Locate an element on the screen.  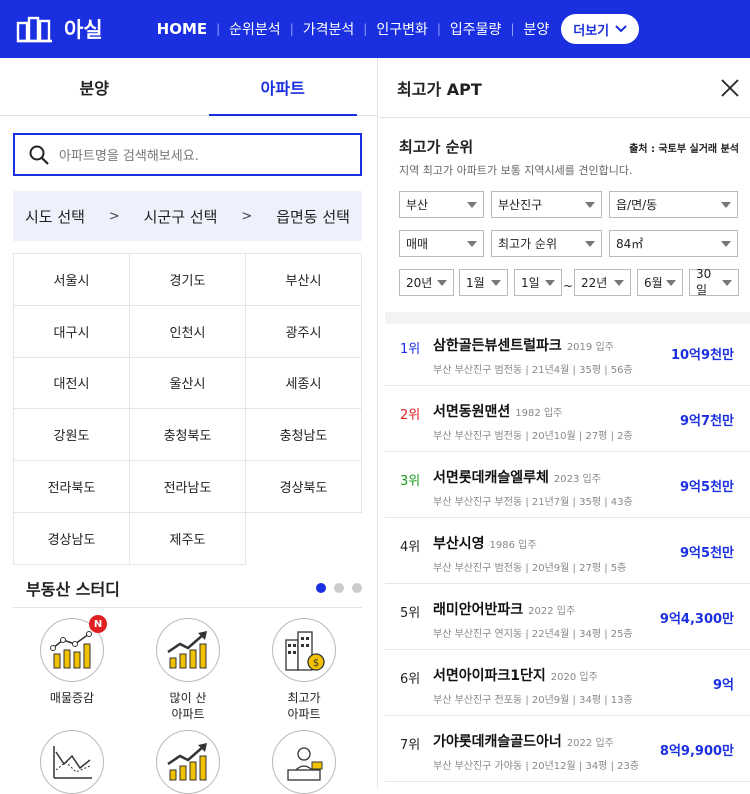
area-select: 84㎡ is located at coordinates (673, 243).